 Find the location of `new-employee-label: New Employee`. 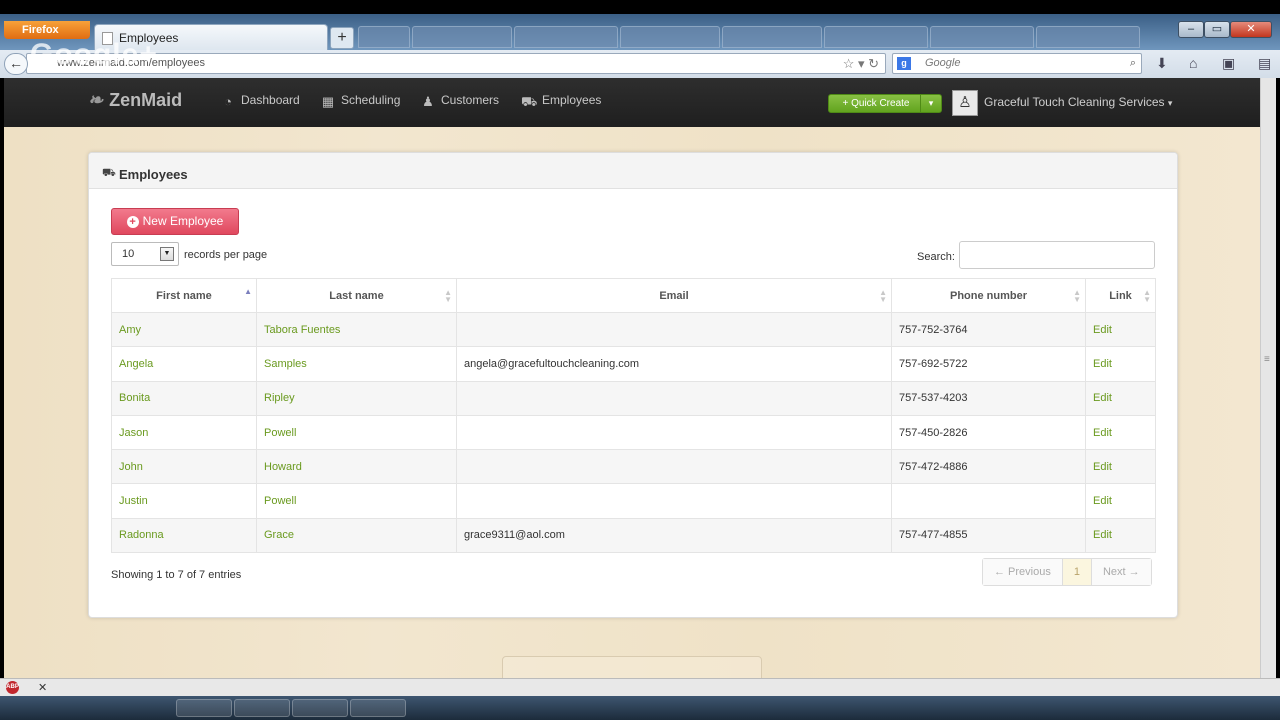

new-employee-label: New Employee is located at coordinates (183, 221).